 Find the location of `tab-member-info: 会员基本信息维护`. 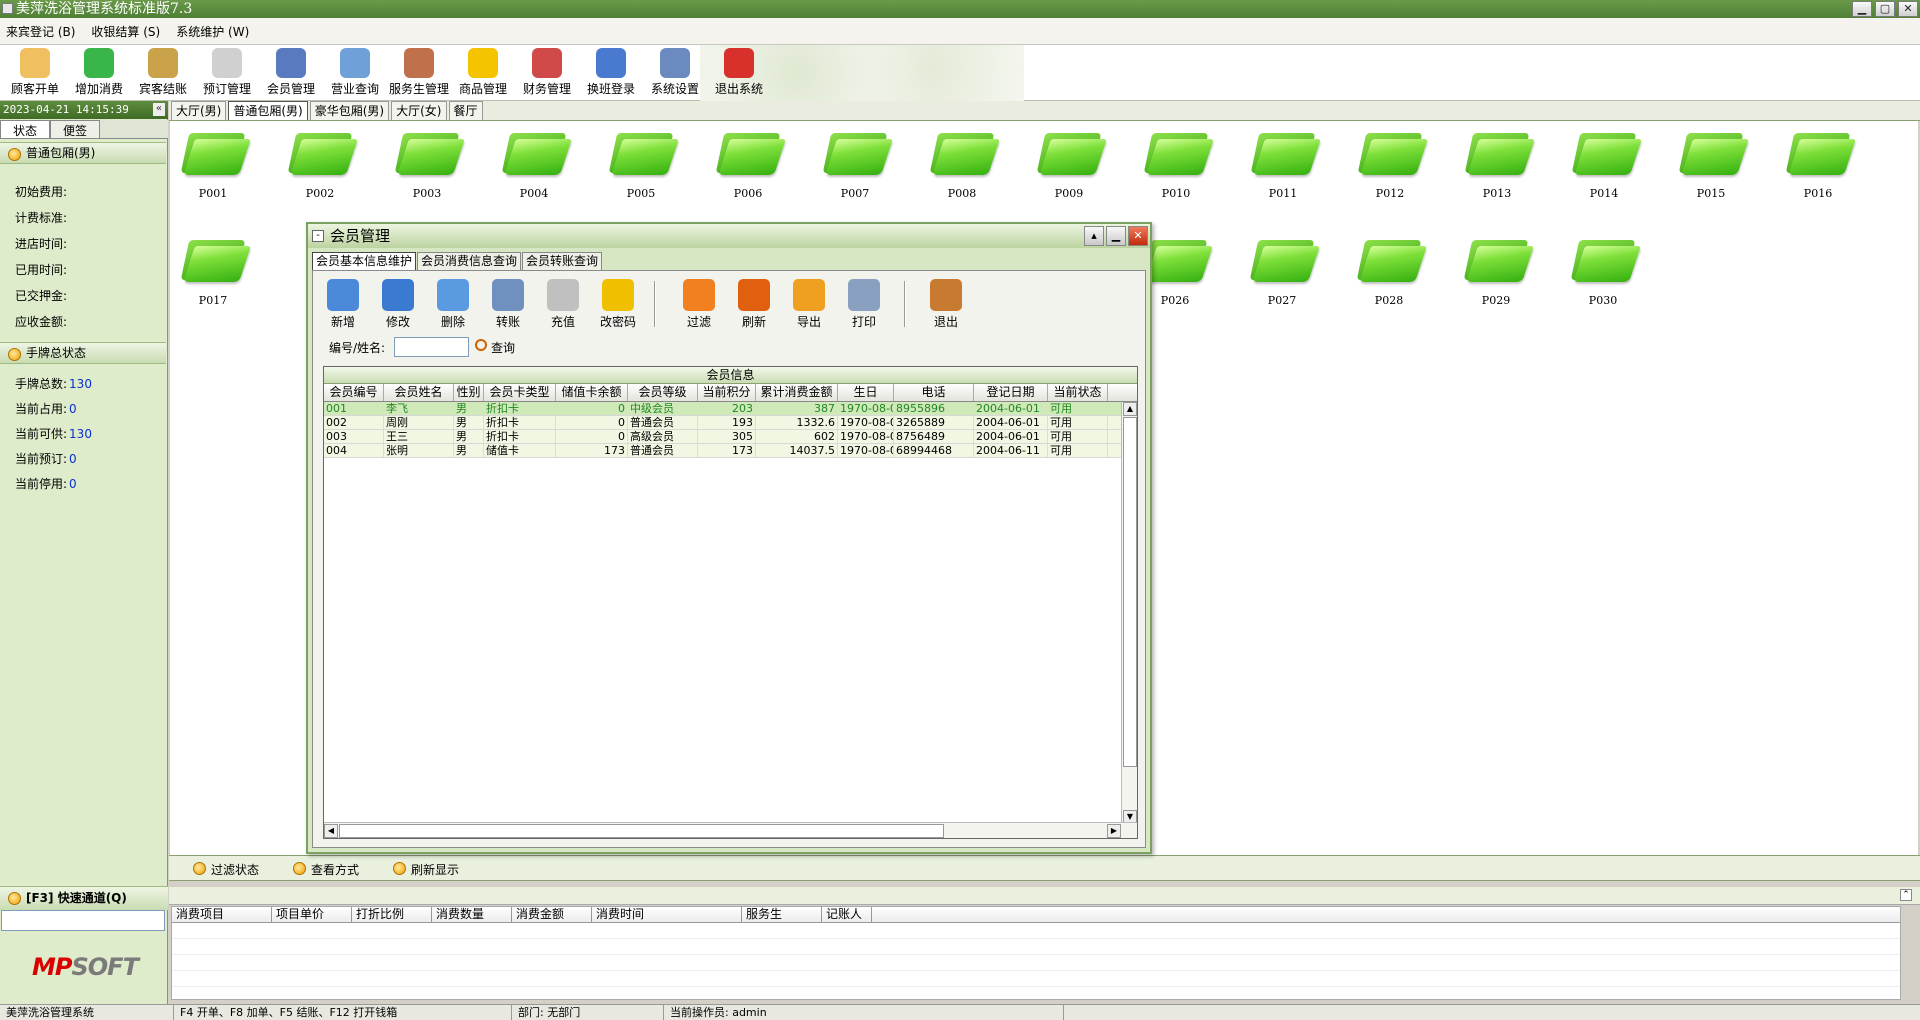

tab-member-info: 会员基本信息维护 is located at coordinates (364, 261).